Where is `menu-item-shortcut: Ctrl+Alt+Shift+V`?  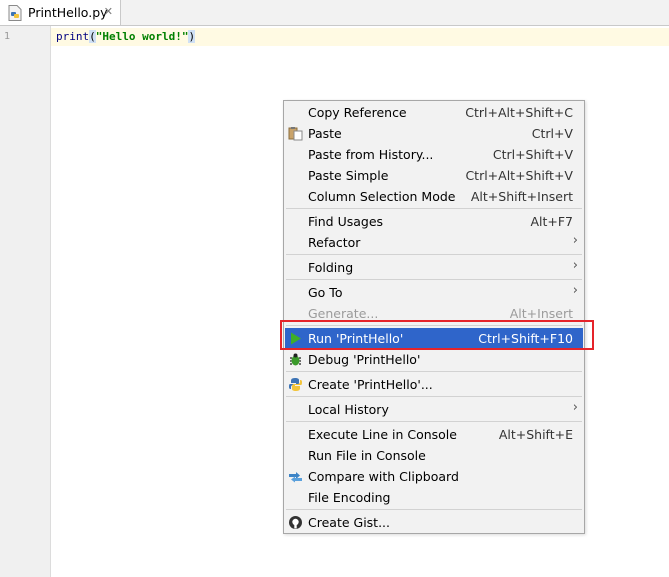
menu-item-shortcut: Ctrl+Alt+Shift+V is located at coordinates (519, 175).